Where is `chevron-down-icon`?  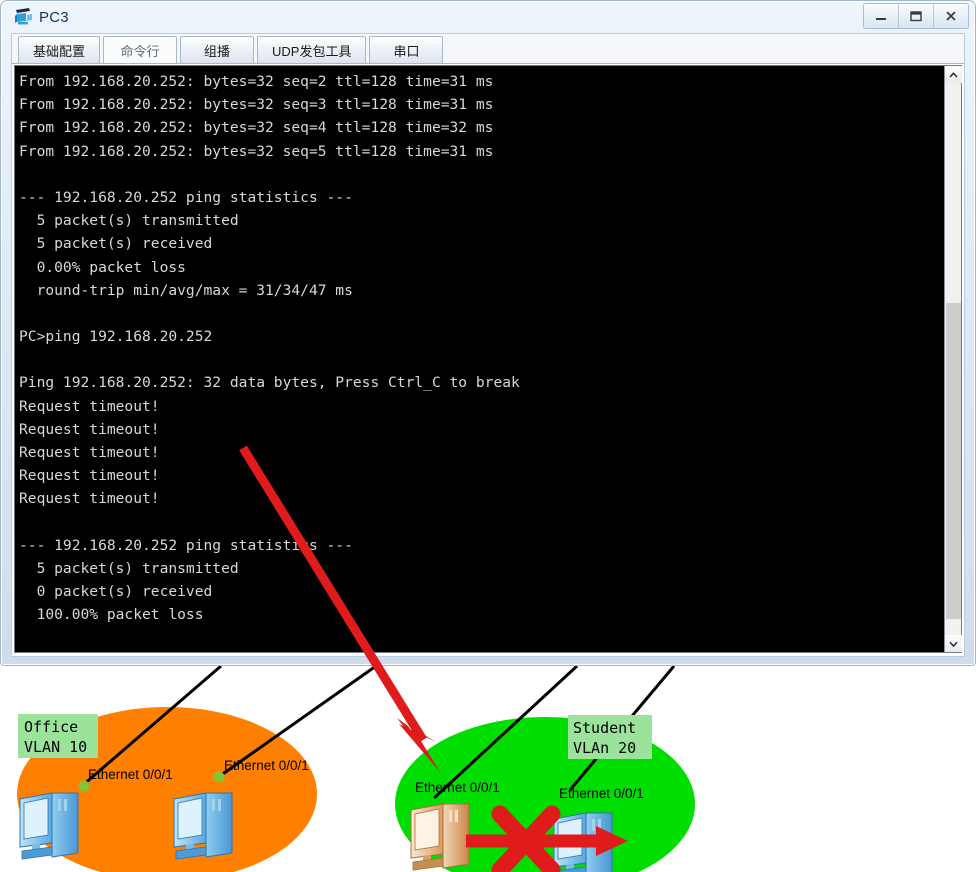
chevron-down-icon is located at coordinates (953, 644).